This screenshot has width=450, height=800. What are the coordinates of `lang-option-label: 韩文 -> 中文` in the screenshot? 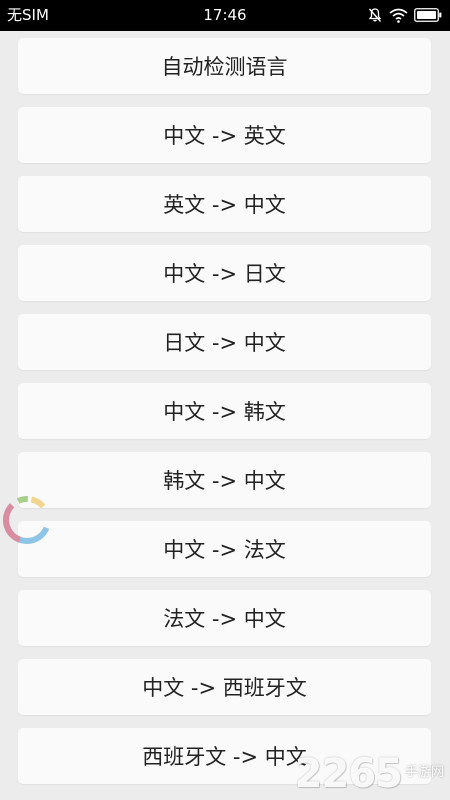 It's located at (224, 481).